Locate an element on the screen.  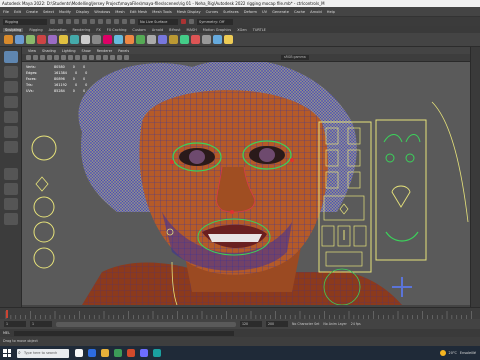
open-scene-icon is located at coordinates (60, 21).